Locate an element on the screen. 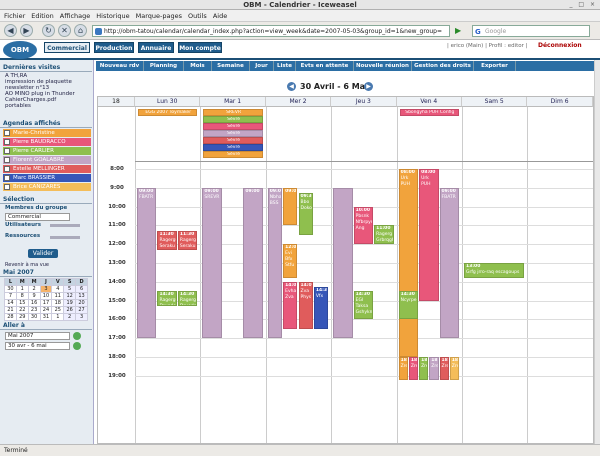 This screenshot has width=600, height=456. recent-item: portables is located at coordinates (45, 106).